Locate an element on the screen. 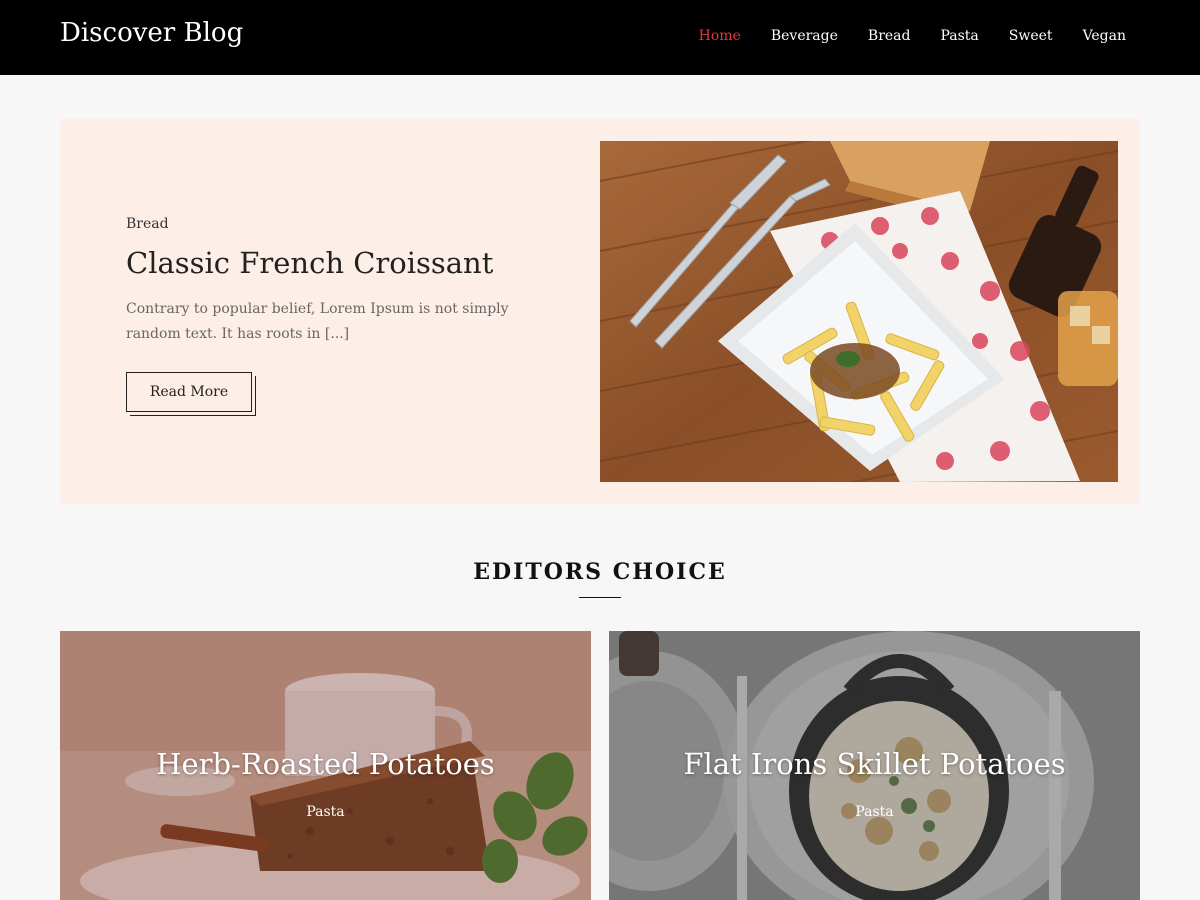 The width and height of the screenshot is (1200, 900). card-title: Herb-Roasted Potatoes is located at coordinates (325, 764).